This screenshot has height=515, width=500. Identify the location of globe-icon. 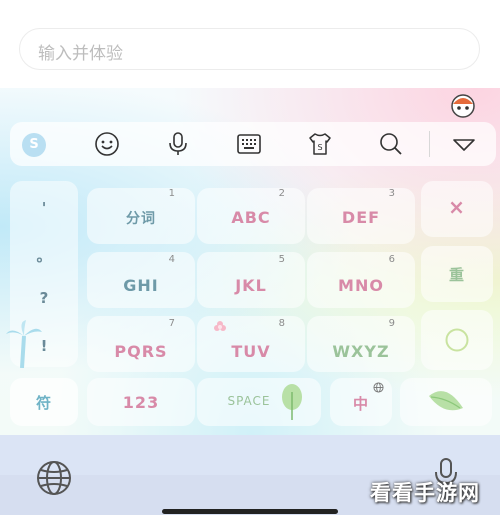
(54, 478).